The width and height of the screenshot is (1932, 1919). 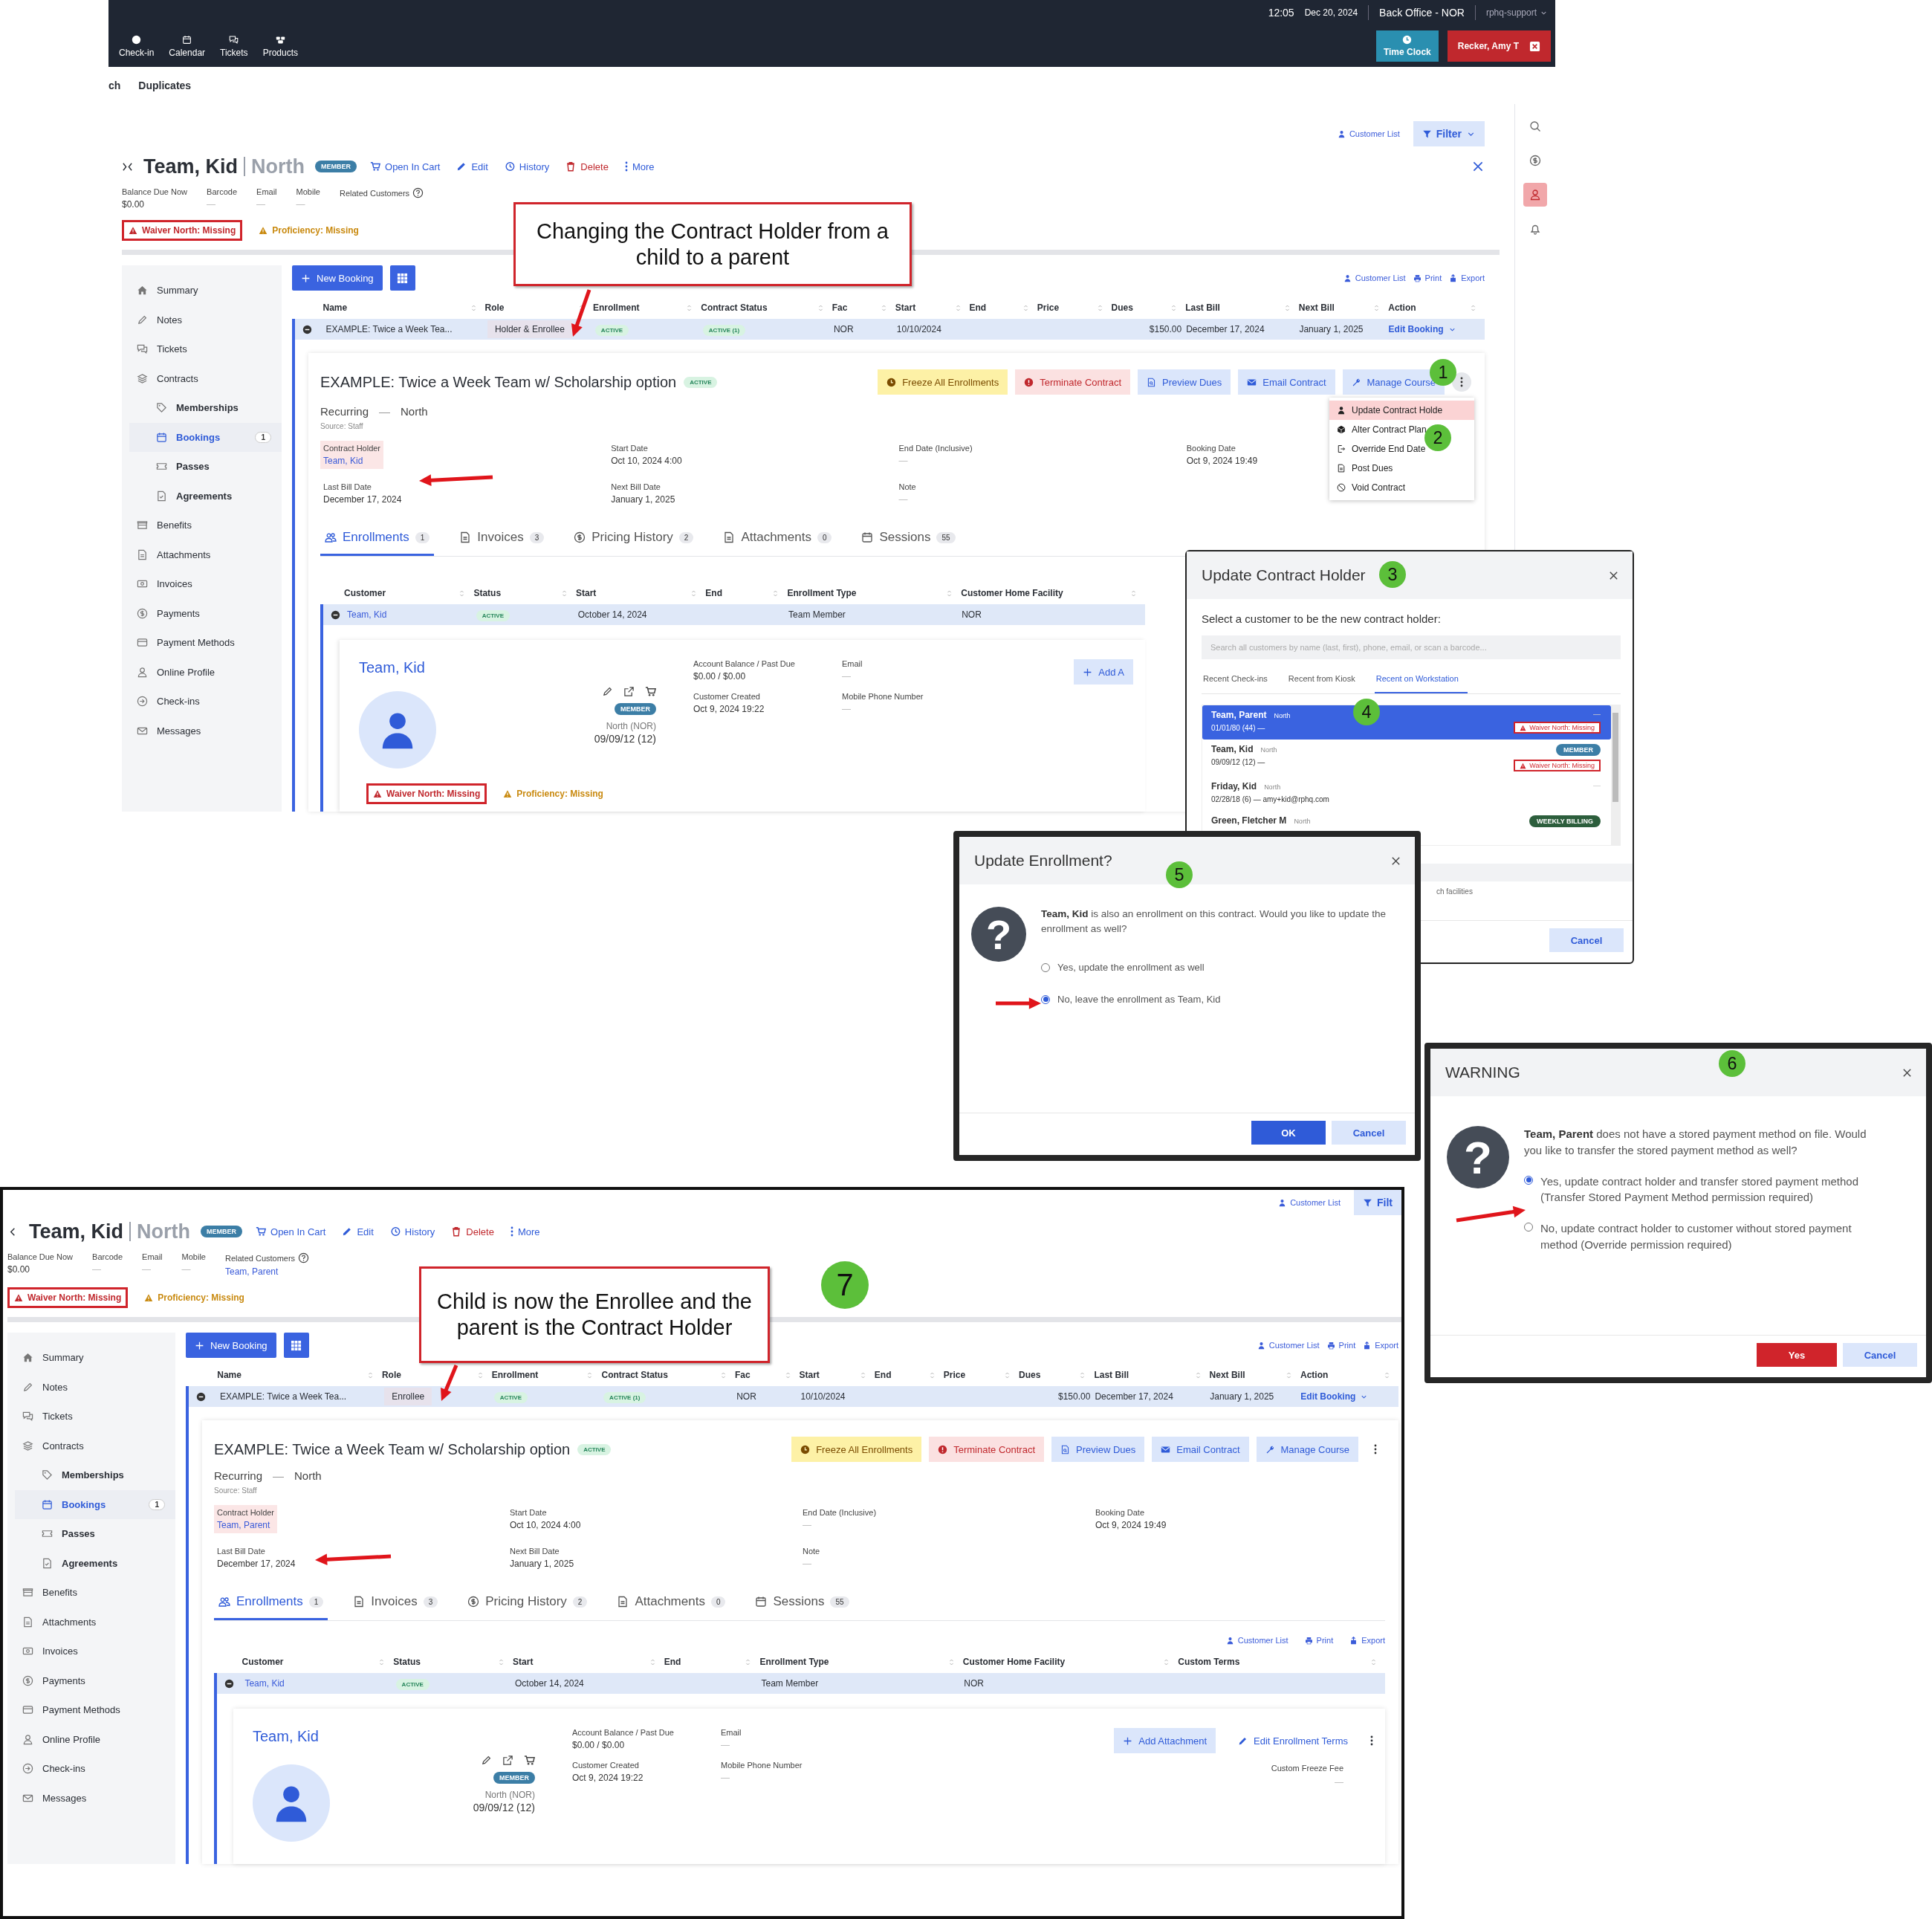 What do you see at coordinates (205, 437) in the screenshot?
I see `sidebar-item: Bookings 1` at bounding box center [205, 437].